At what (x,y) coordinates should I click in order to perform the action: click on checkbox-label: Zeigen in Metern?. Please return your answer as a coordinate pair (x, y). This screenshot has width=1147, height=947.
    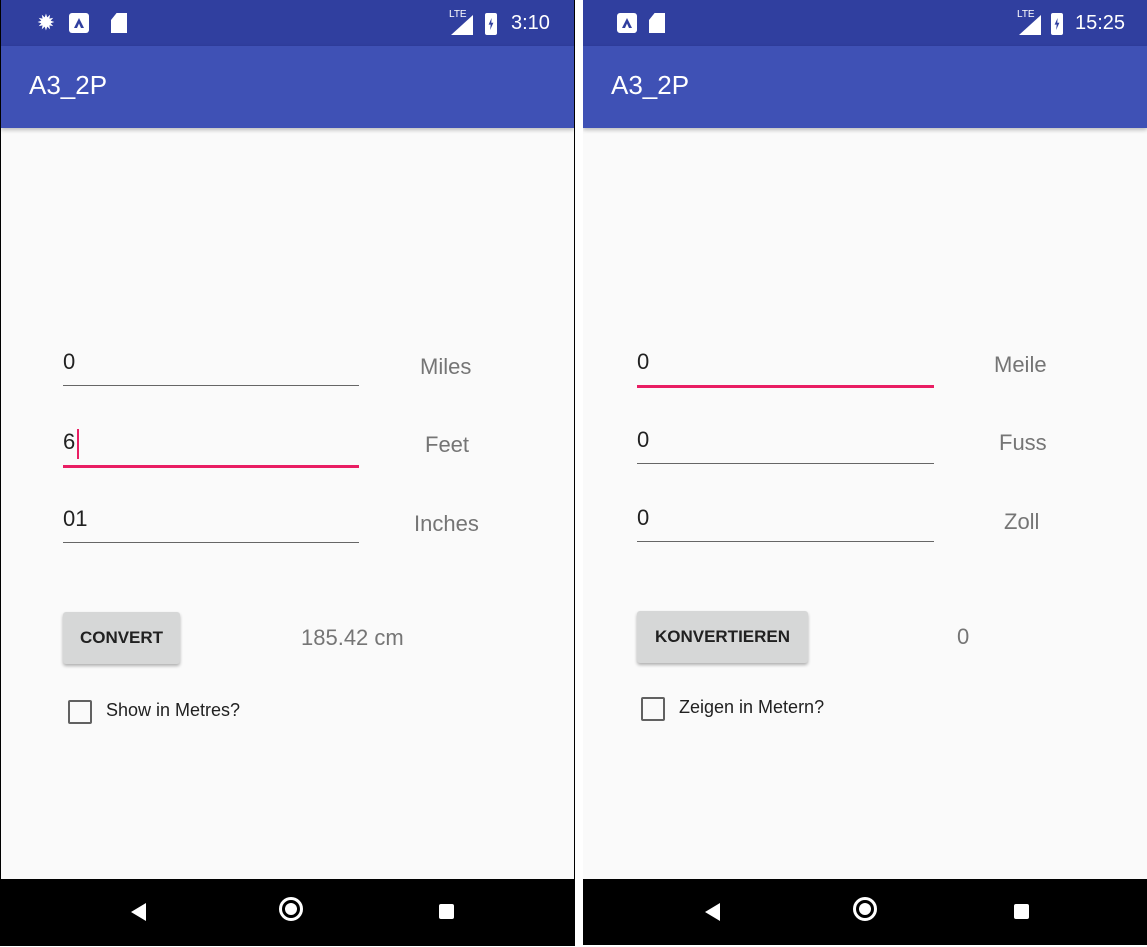
    Looking at the image, I should click on (751, 707).